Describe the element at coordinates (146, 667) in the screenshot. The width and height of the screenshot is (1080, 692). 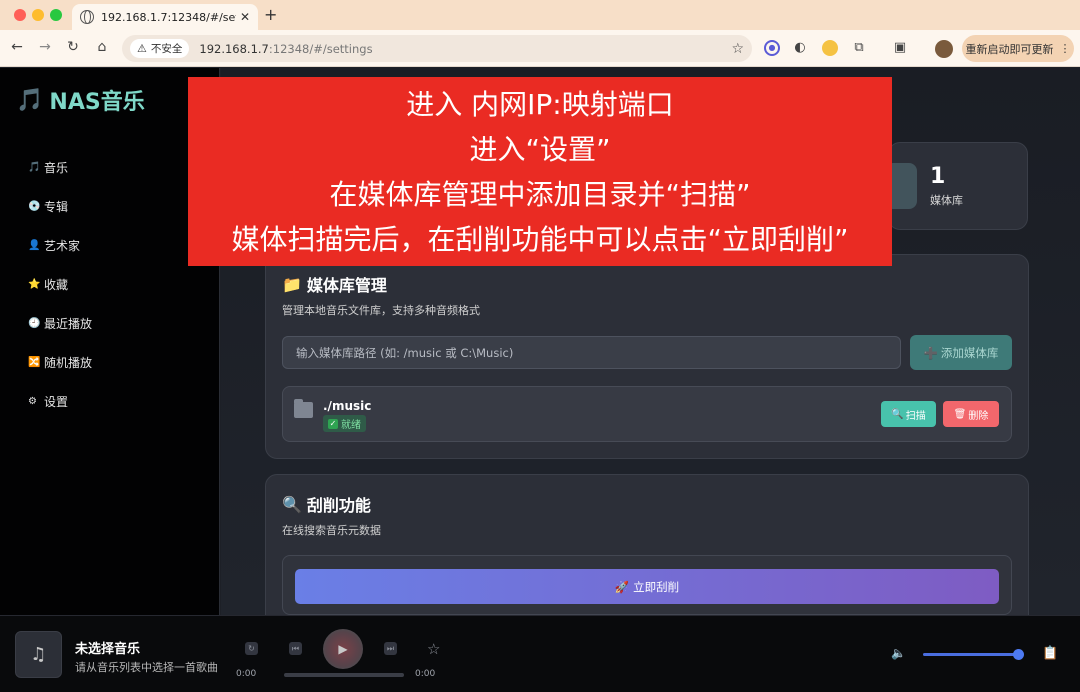
I see `track-subtitle: 请从音乐列表中选择一首歌曲` at that location.